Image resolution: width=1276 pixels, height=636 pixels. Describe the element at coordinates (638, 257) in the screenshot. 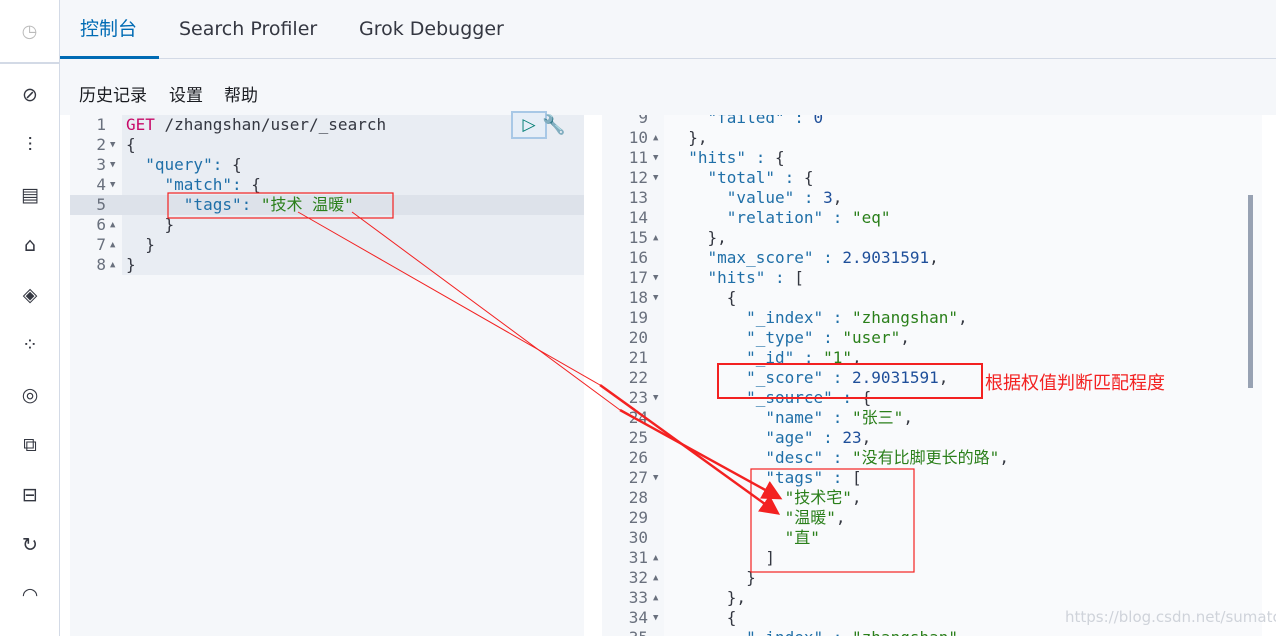

I see `line-number: 16` at that location.